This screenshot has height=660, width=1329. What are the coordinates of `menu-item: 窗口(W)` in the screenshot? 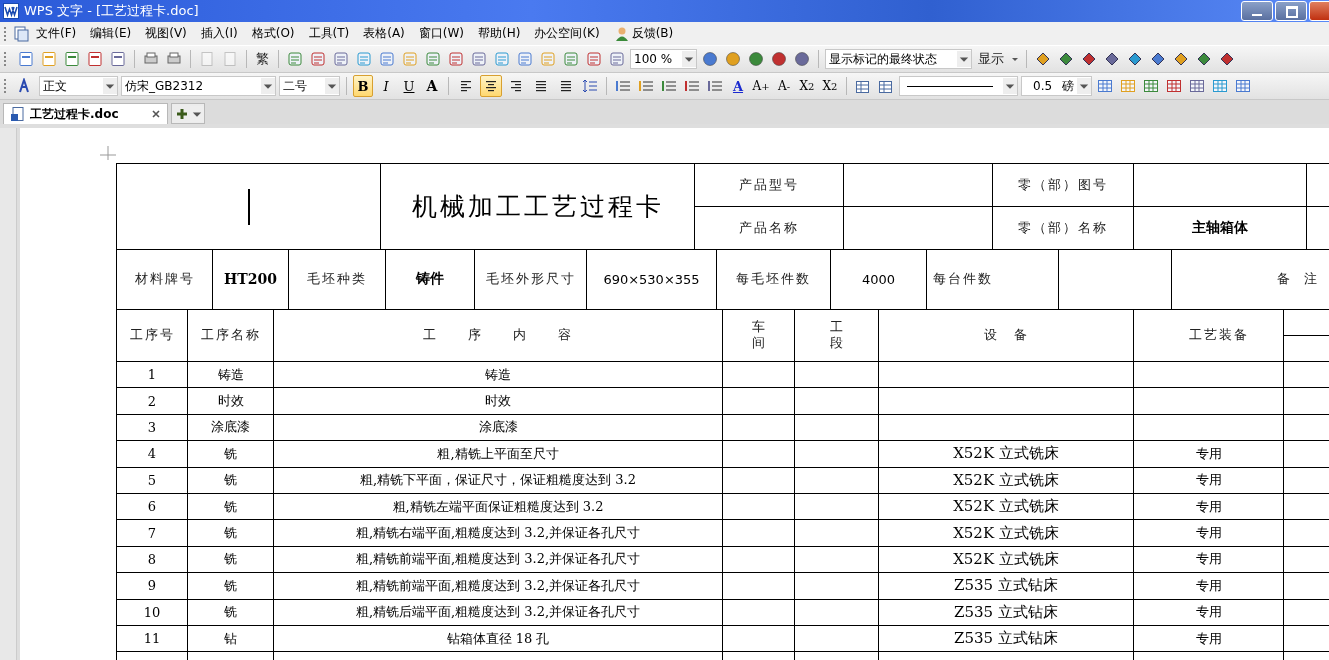 It's located at (441, 33).